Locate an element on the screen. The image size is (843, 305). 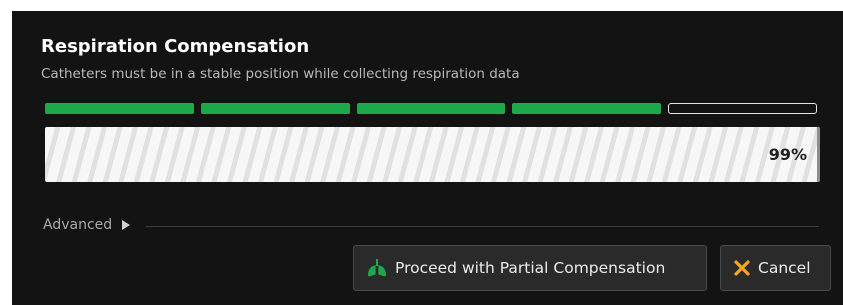
proceed-button-label: Proceed with Partial Compensation is located at coordinates (530, 268).